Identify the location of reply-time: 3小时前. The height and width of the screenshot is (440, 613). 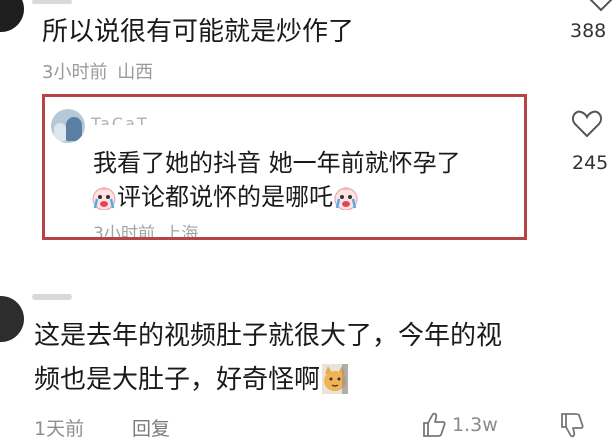
(124, 230).